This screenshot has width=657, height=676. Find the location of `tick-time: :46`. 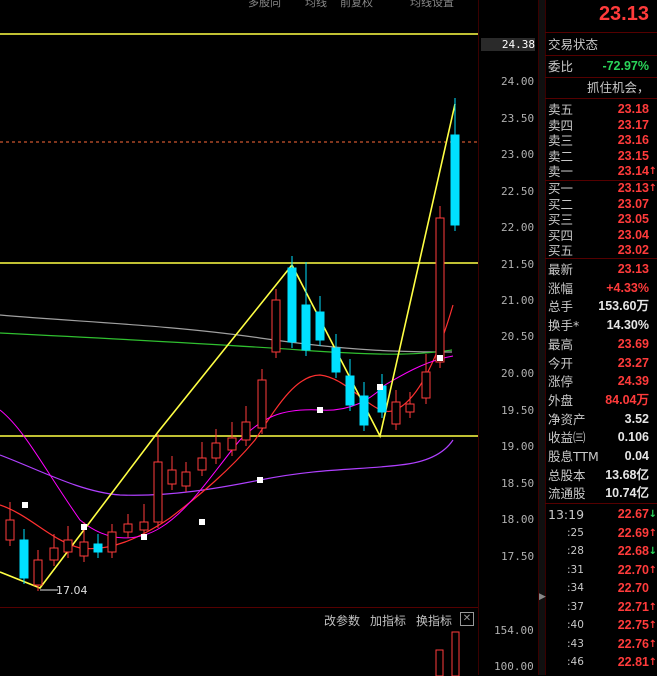

tick-time: :46 is located at coordinates (575, 662).